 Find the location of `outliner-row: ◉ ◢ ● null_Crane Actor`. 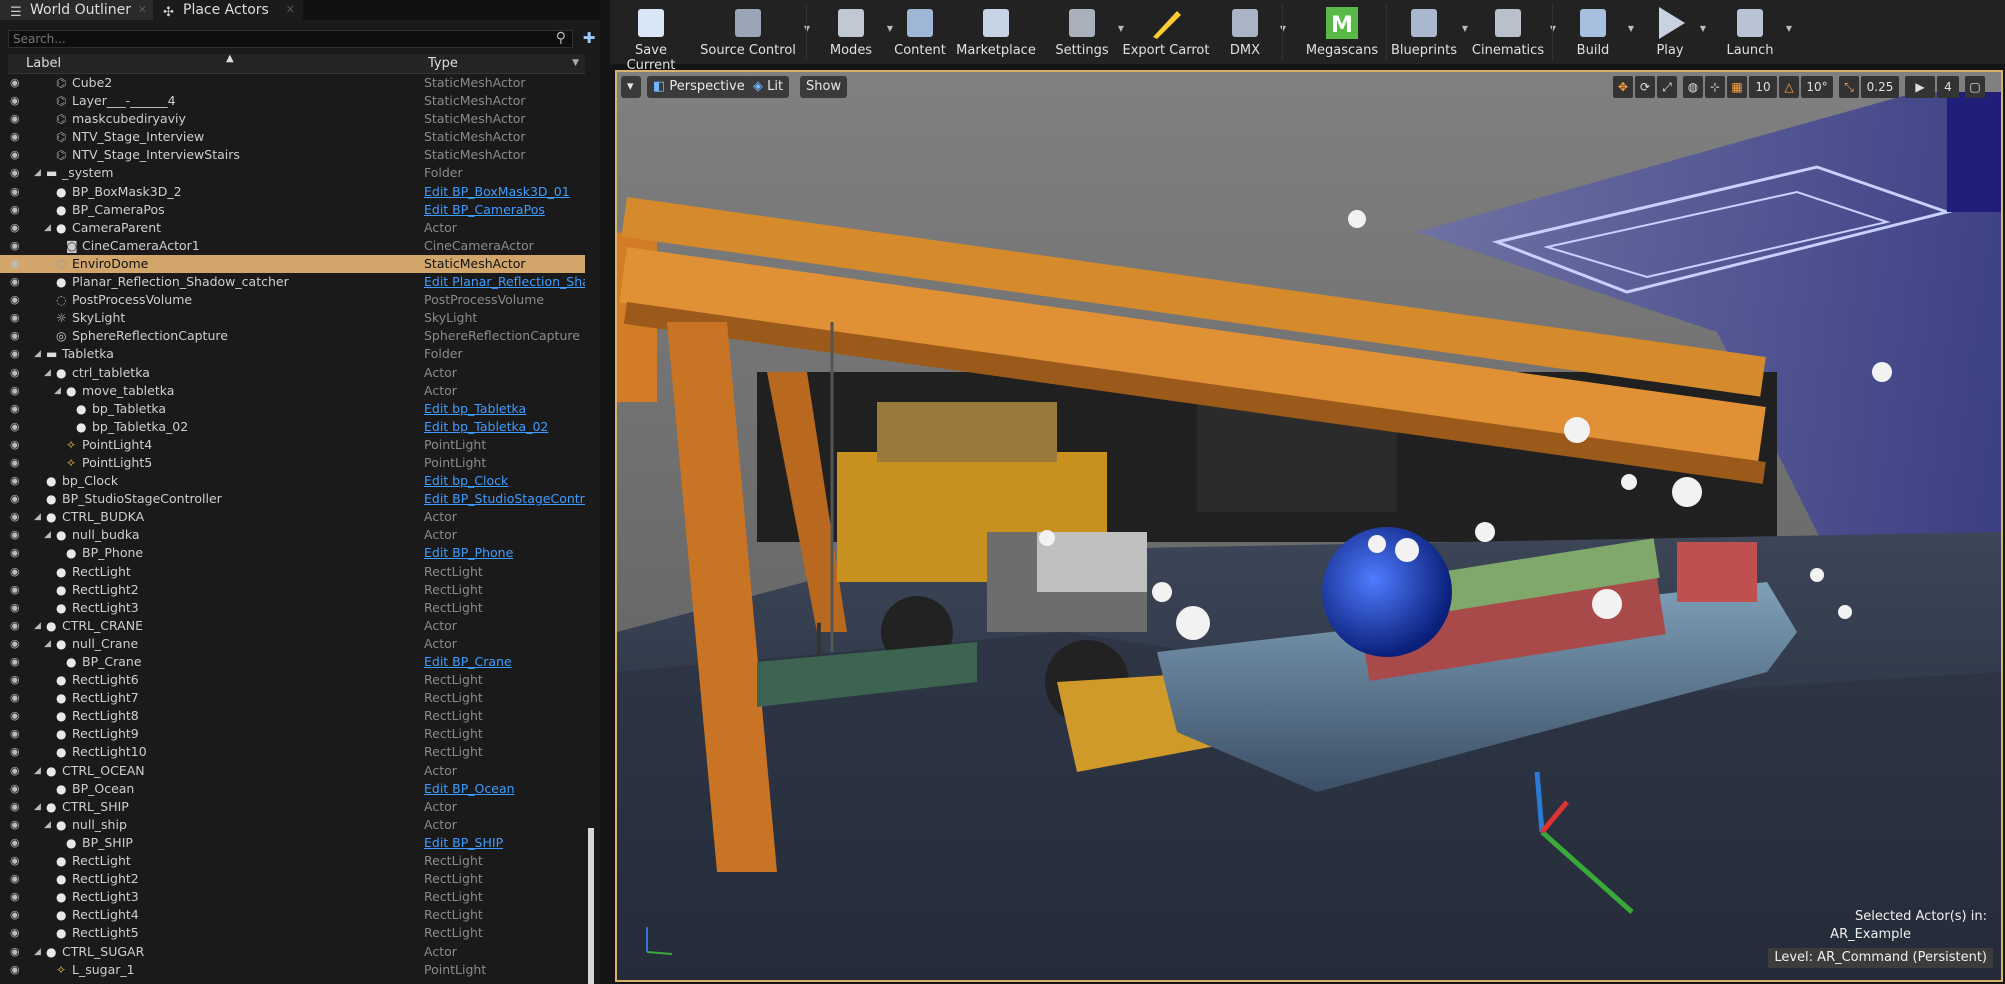

outliner-row: ◉ ◢ ● null_Crane Actor is located at coordinates (292, 644).